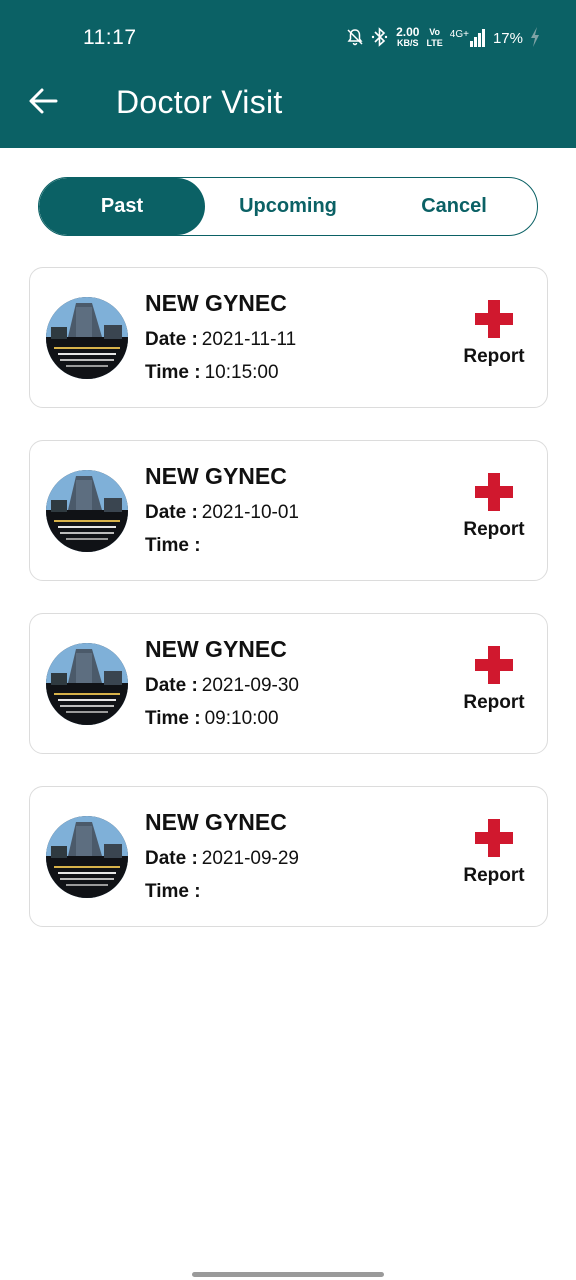 This screenshot has width=576, height=1280. Describe the element at coordinates (355, 38) in the screenshot. I see `bell-off-icon` at that location.